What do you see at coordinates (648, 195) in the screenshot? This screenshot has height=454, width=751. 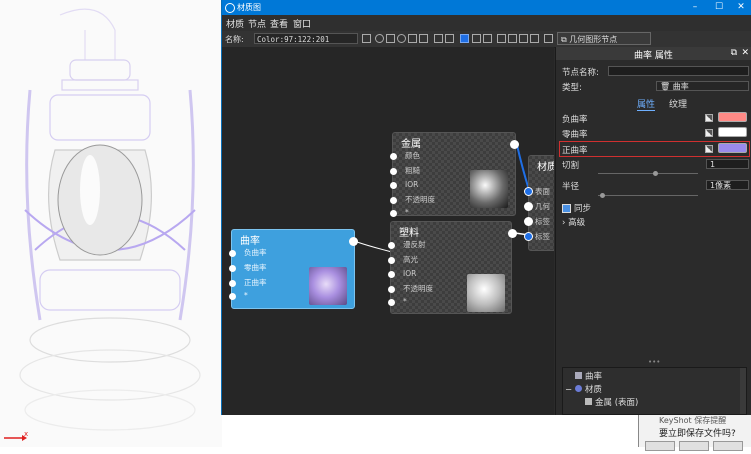 I see `radius-slider-track` at bounding box center [648, 195].